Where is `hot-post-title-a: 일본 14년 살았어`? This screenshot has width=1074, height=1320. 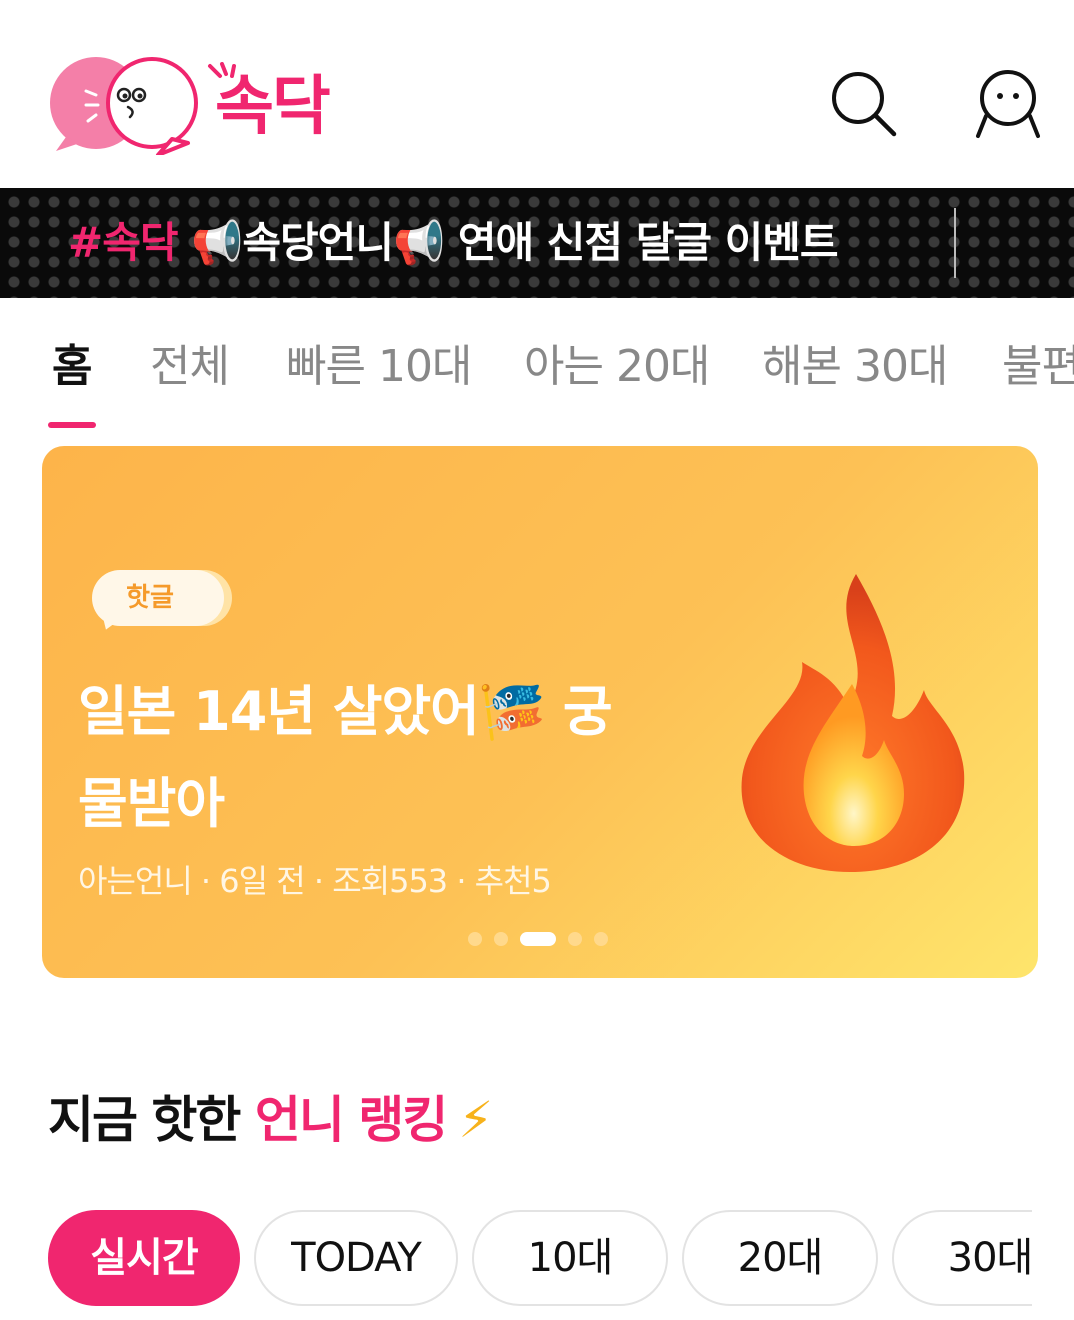 hot-post-title-a: 일본 14년 살았어 is located at coordinates (279, 711).